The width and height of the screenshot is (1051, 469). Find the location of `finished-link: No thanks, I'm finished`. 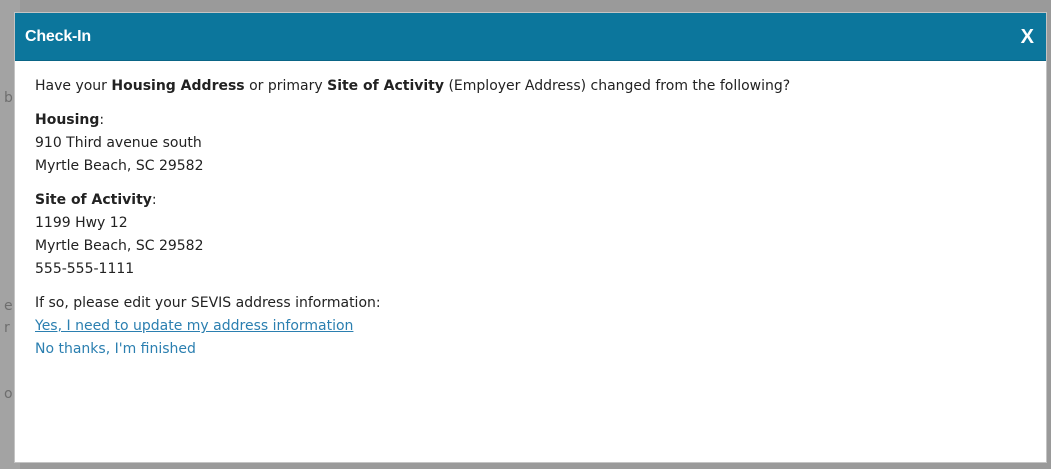

finished-link: No thanks, I'm finished is located at coordinates (115, 349).